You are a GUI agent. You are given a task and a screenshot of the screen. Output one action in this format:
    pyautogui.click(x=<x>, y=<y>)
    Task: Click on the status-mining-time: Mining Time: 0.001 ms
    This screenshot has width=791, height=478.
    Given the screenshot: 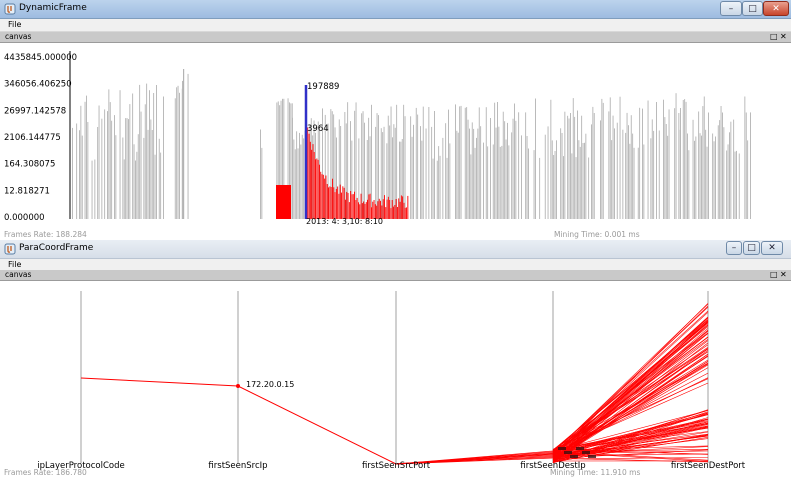 What is the action you would take?
    pyautogui.click(x=597, y=234)
    